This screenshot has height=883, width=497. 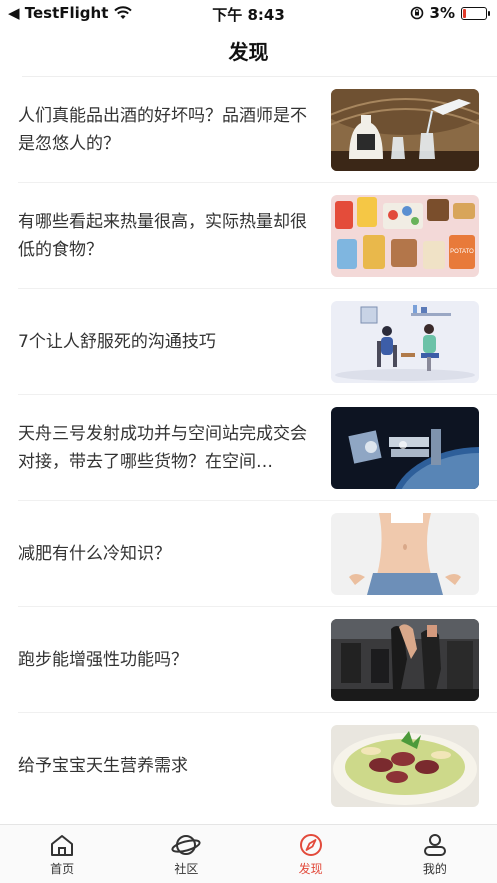 I want to click on planet-icon, so click(x=186, y=845).